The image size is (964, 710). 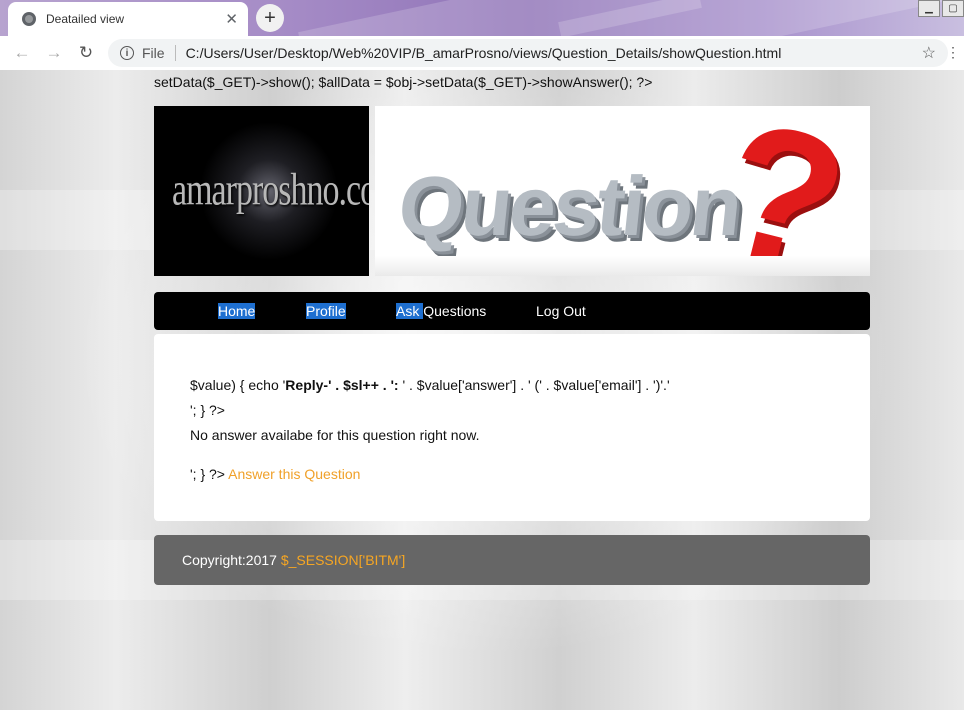 What do you see at coordinates (342, 385) in the screenshot?
I see `answer-line-bold: Reply-' . $sl++ . ':` at bounding box center [342, 385].